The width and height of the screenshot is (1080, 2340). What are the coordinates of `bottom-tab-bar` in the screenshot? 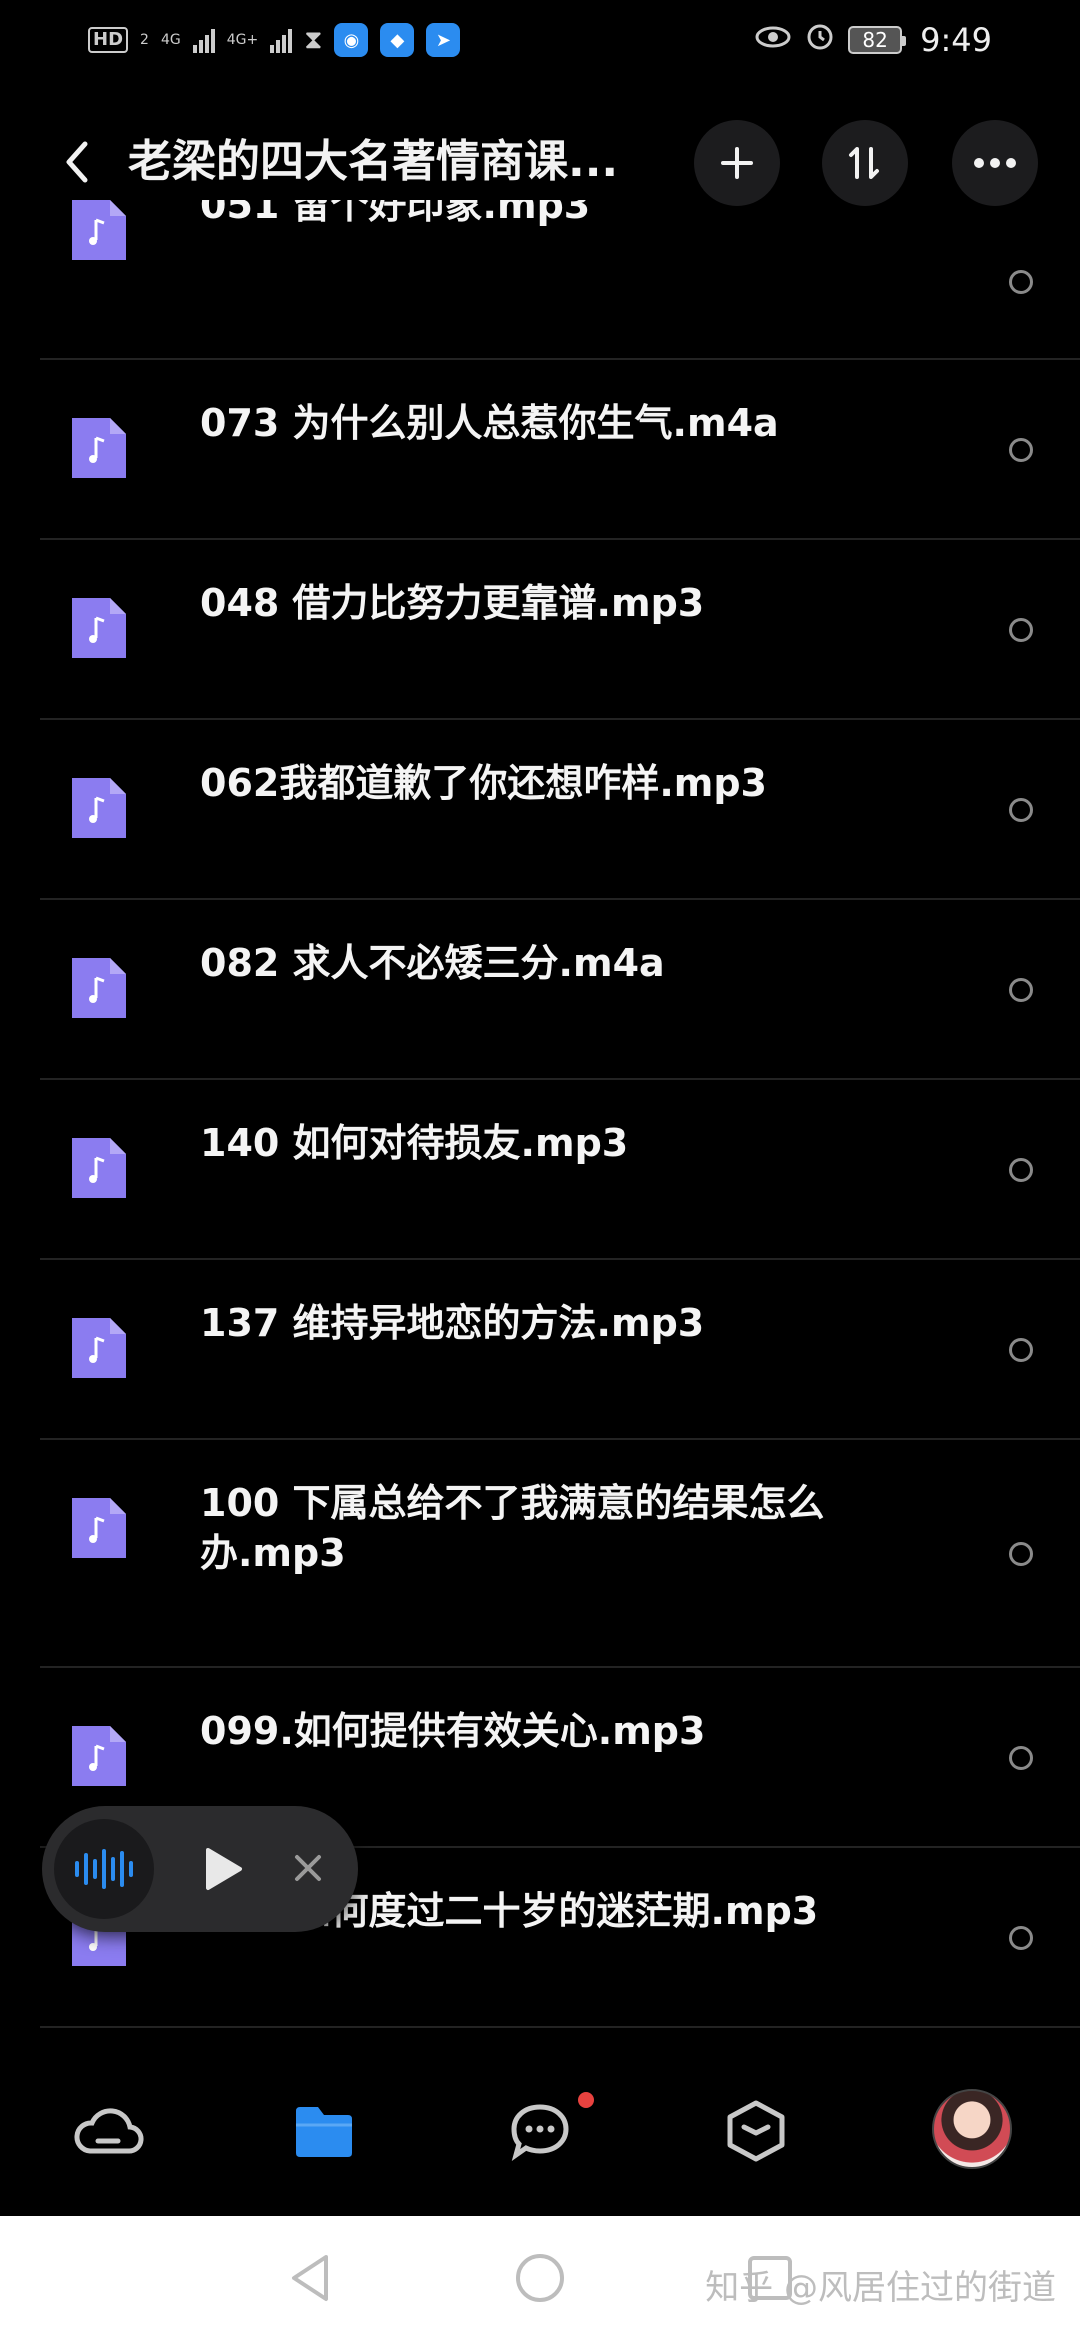 It's located at (540, 2130).